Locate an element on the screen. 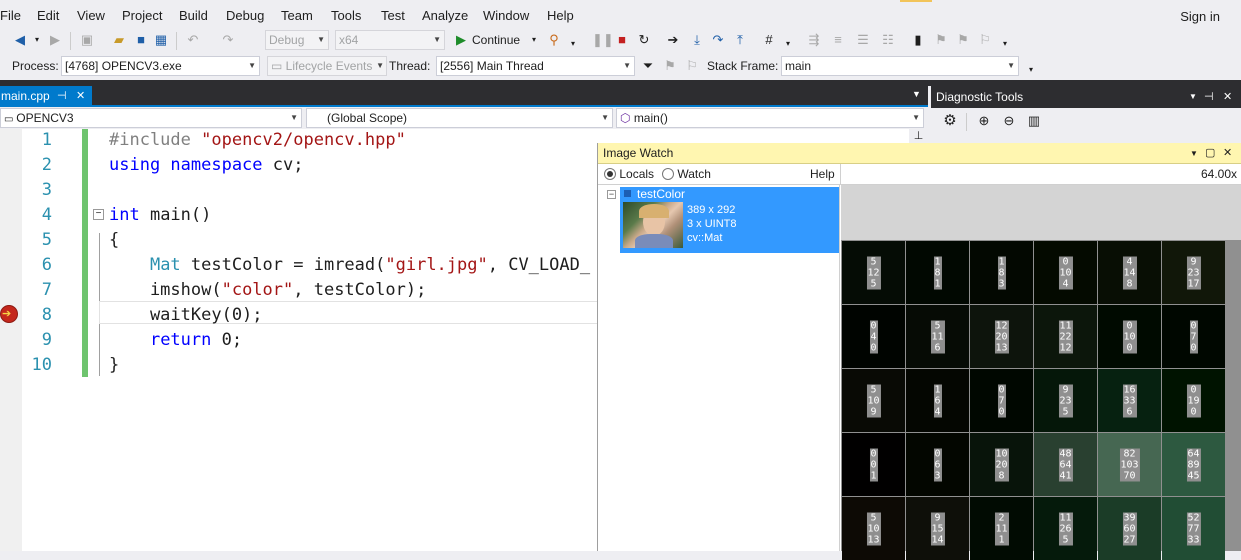 Image resolution: width=1241 pixels, height=560 pixels. new-project-icon: ▣ is located at coordinates (87, 40).